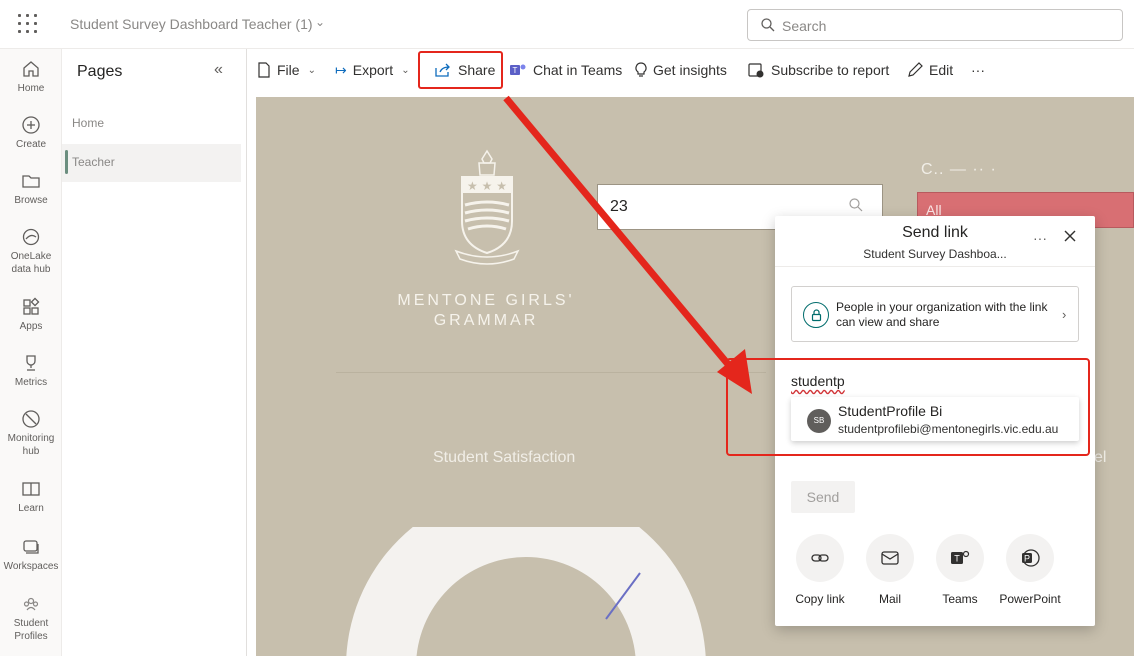 Image resolution: width=1134 pixels, height=656 pixels. I want to click on edit-label: Edit, so click(941, 70).